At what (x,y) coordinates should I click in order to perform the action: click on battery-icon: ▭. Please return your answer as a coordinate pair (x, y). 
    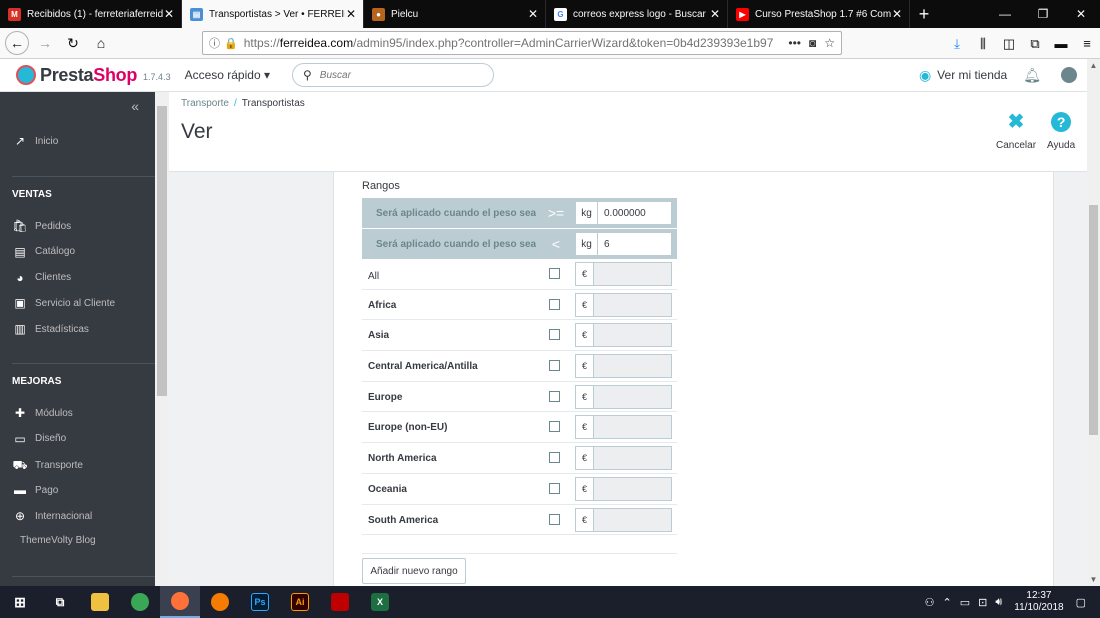
    Looking at the image, I should click on (965, 602).